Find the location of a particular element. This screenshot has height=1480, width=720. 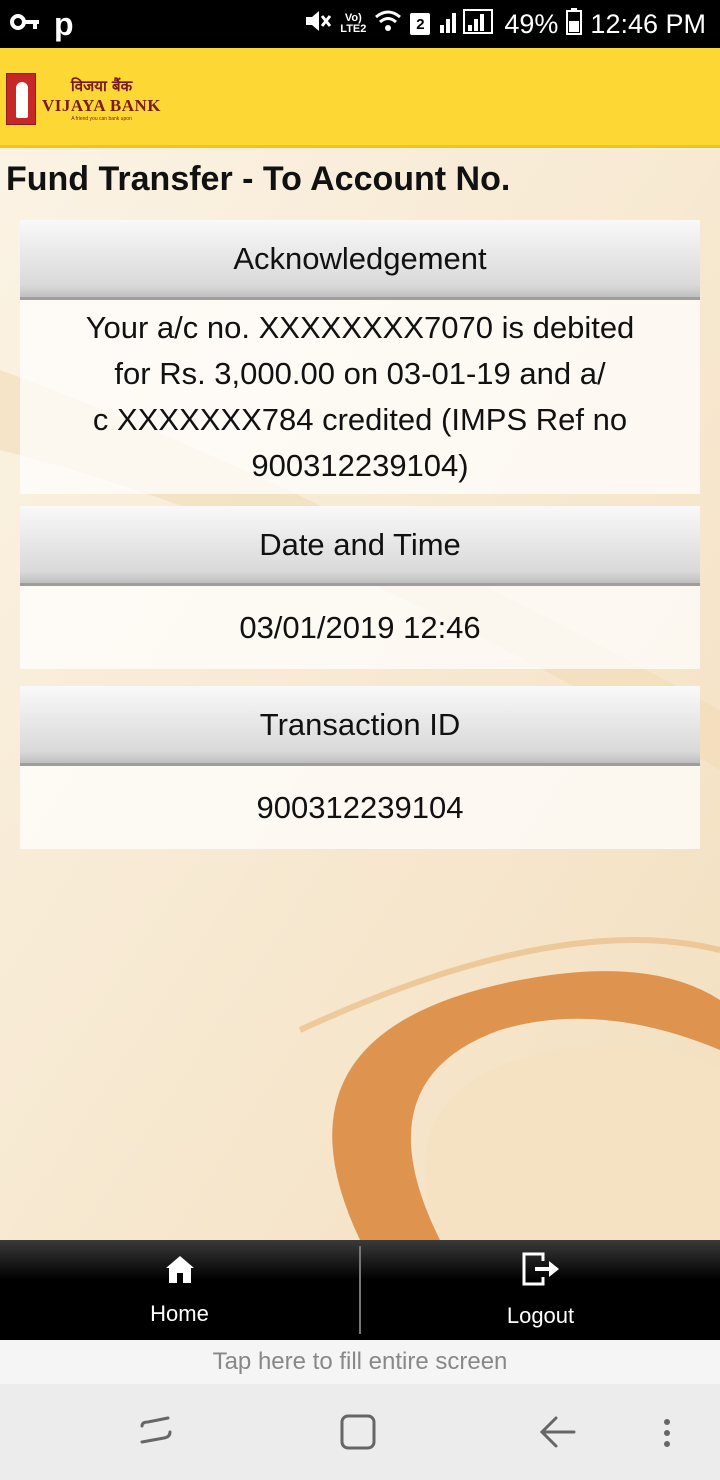

battery-icon is located at coordinates (574, 24).